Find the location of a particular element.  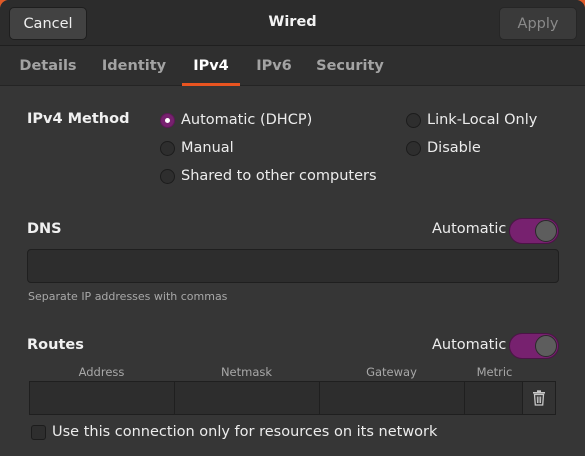

radio-link-local-only: Link-Local Only is located at coordinates (471, 120).